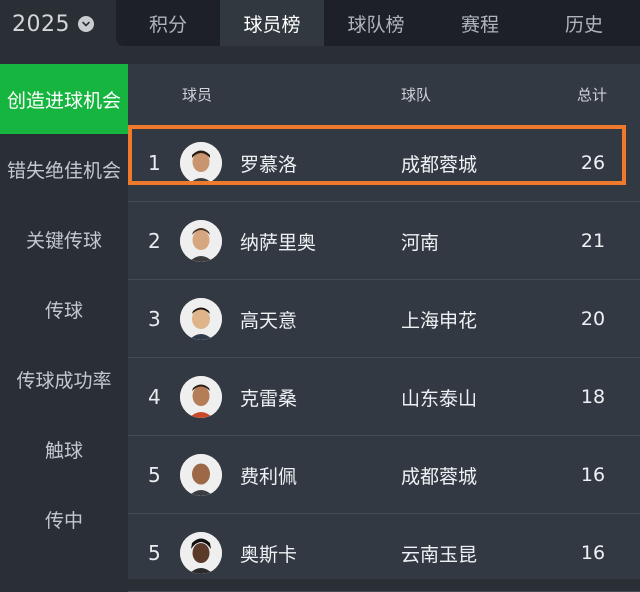 Image resolution: width=640 pixels, height=592 pixels. I want to click on table-row: 5 奥斯卡 云南玉昆 16, so click(384, 553).